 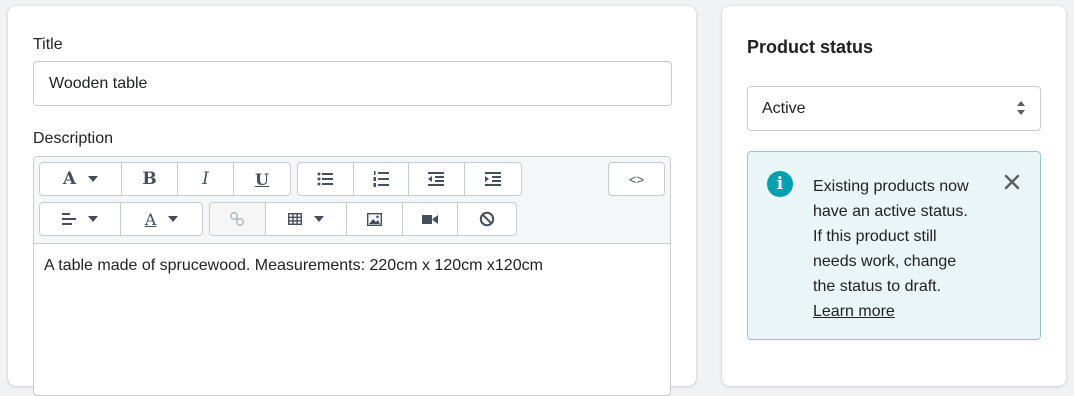 I want to click on outdent-button, so click(x=437, y=179).